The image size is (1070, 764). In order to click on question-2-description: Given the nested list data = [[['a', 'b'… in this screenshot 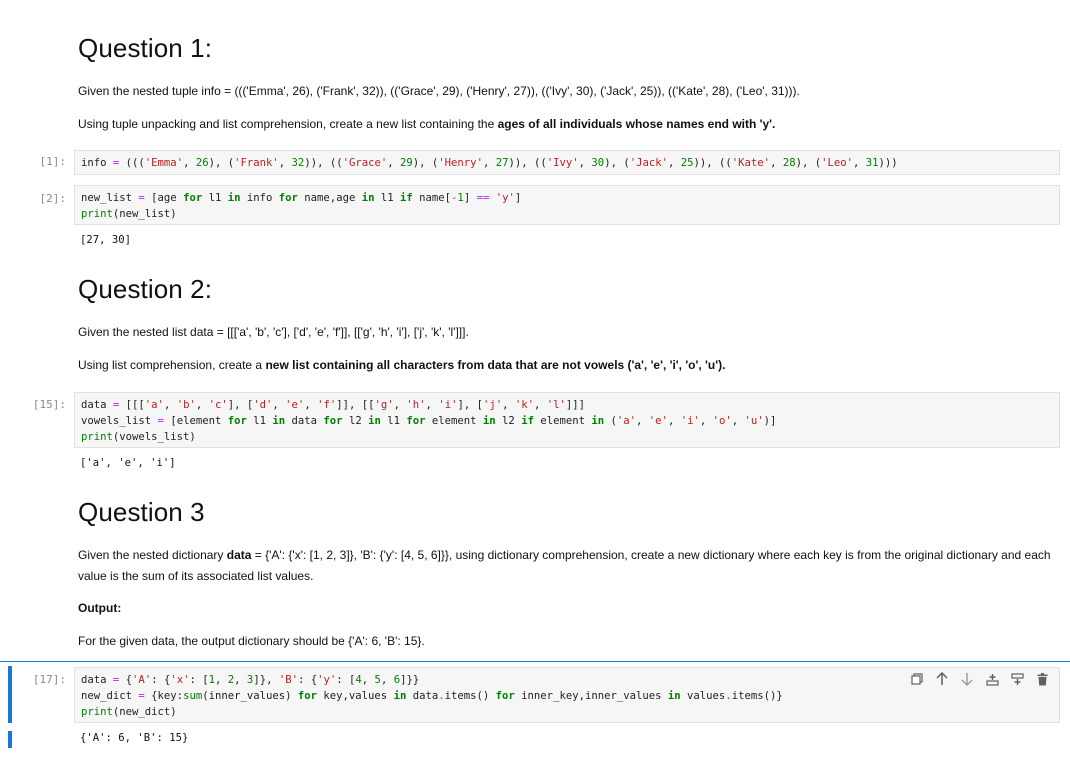, I will do `click(273, 332)`.